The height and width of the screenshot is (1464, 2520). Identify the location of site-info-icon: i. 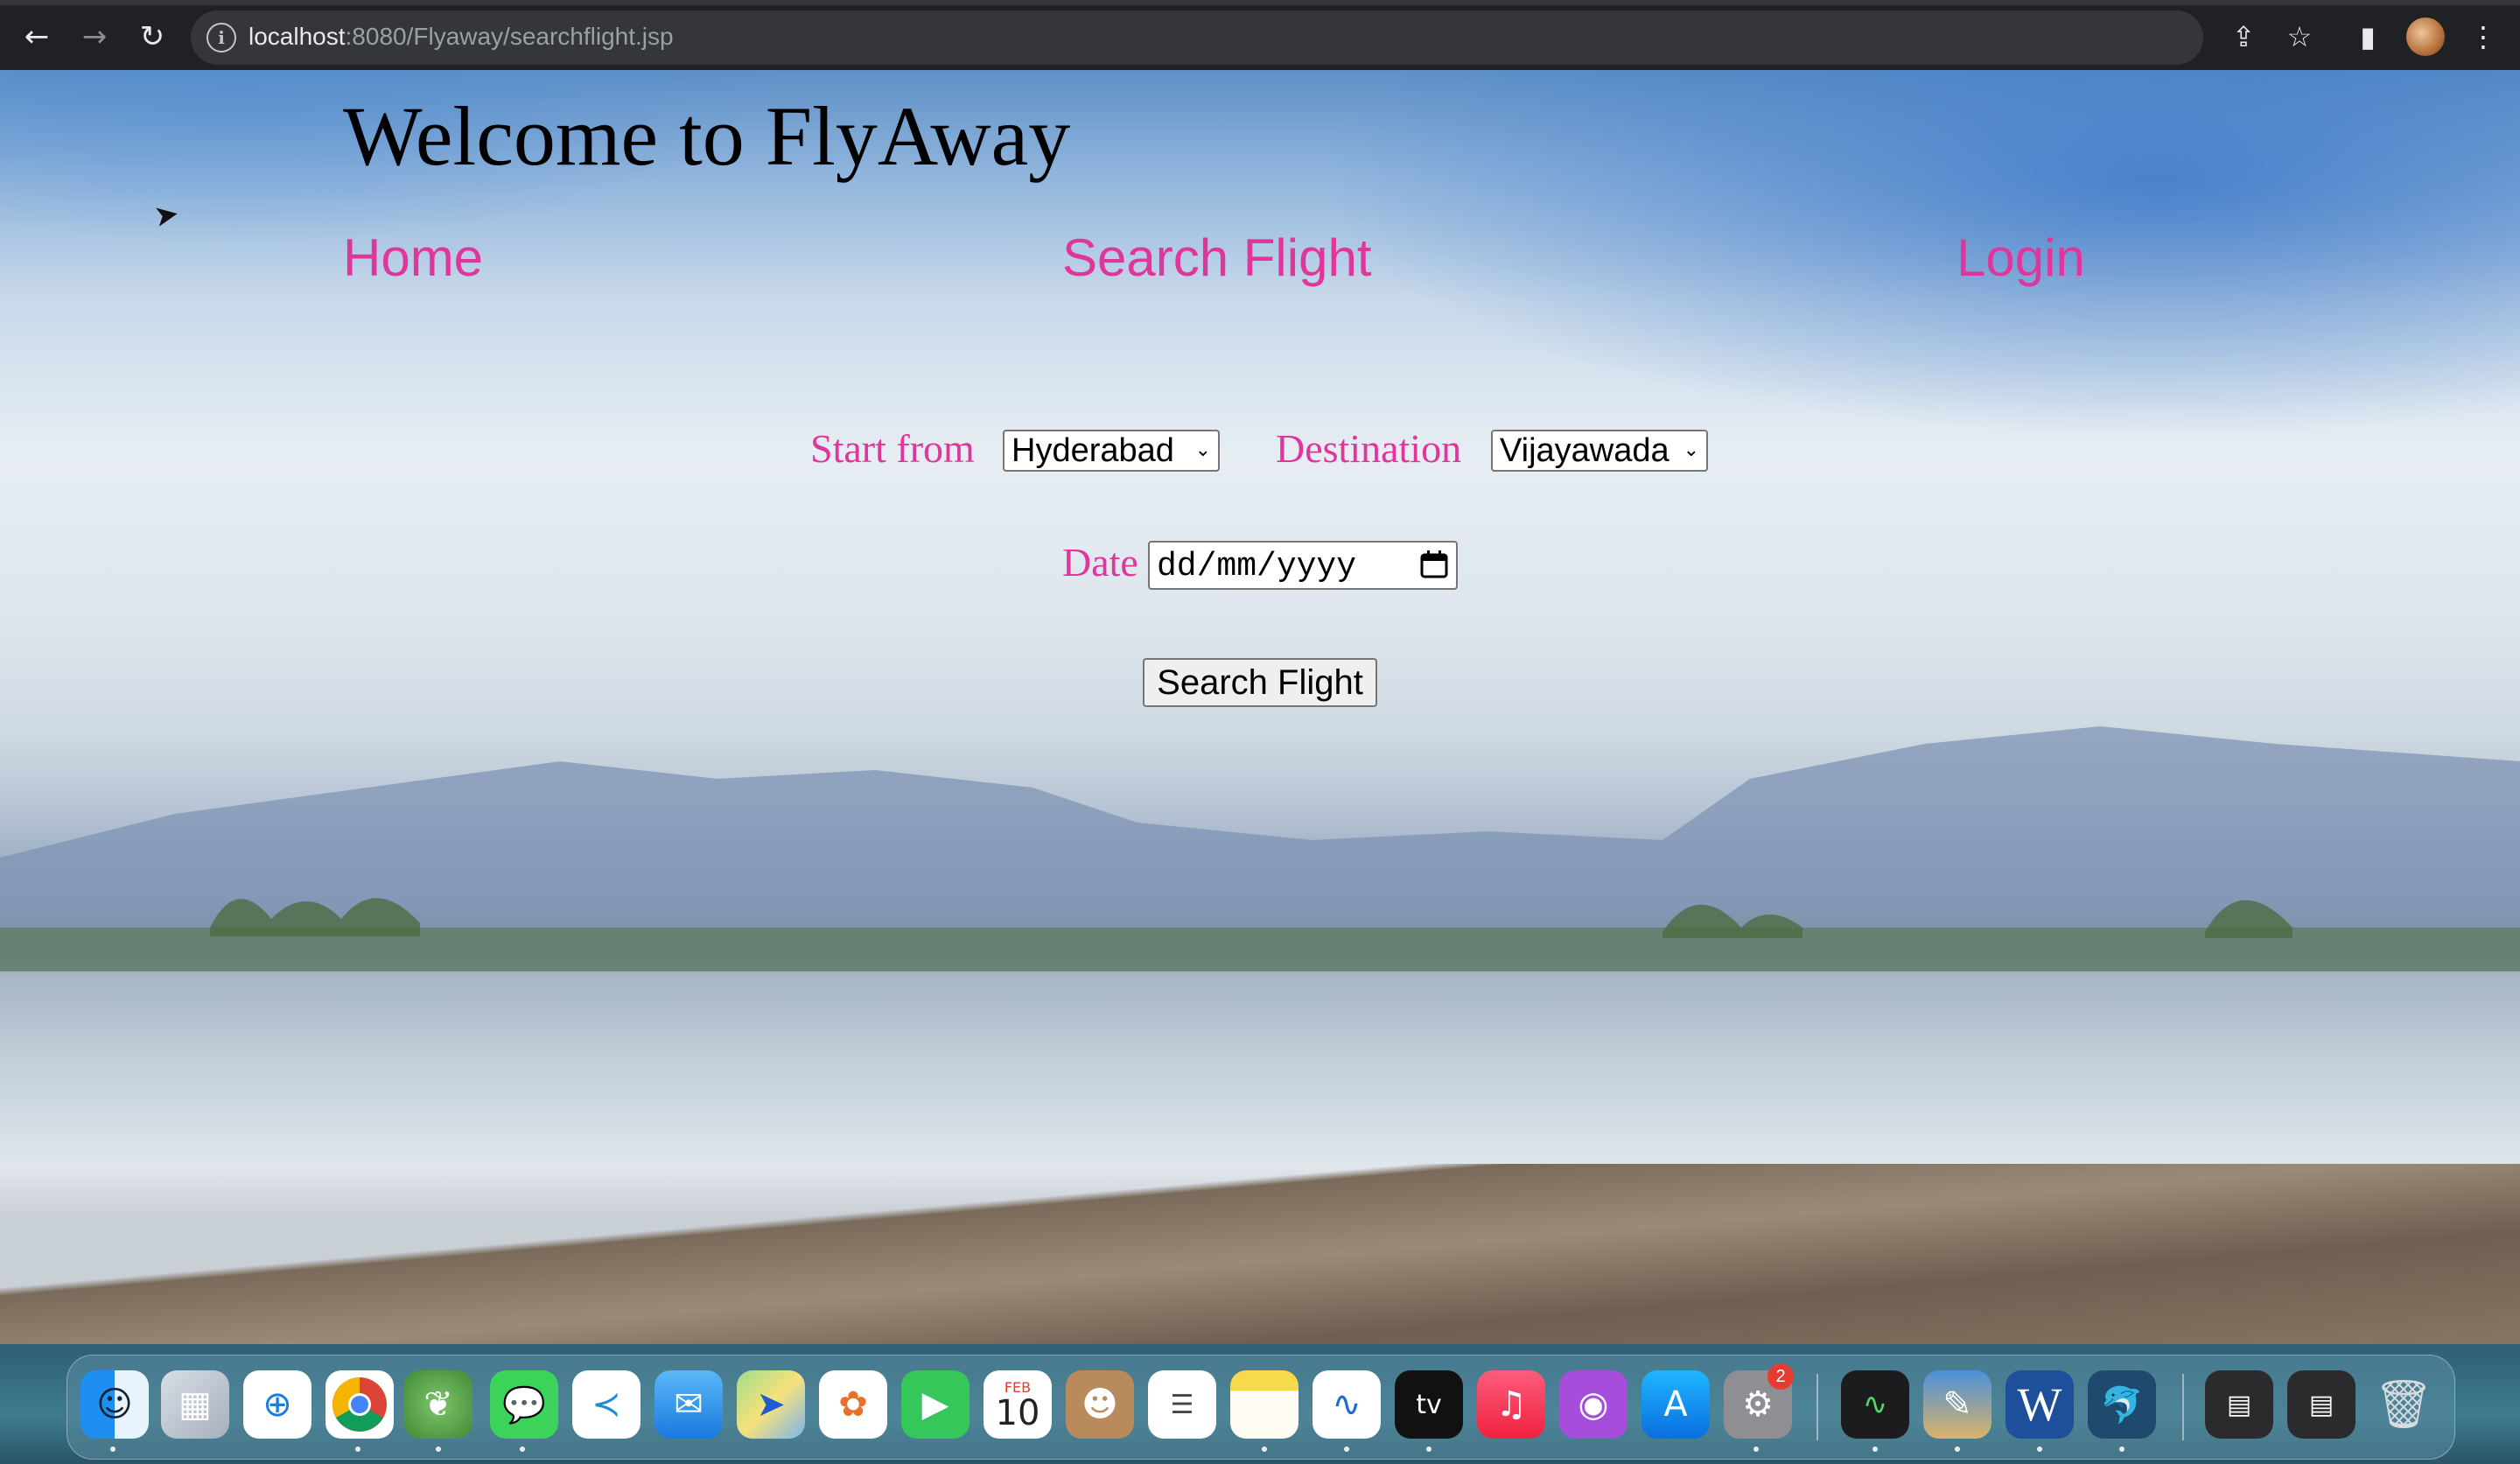
(221, 38).